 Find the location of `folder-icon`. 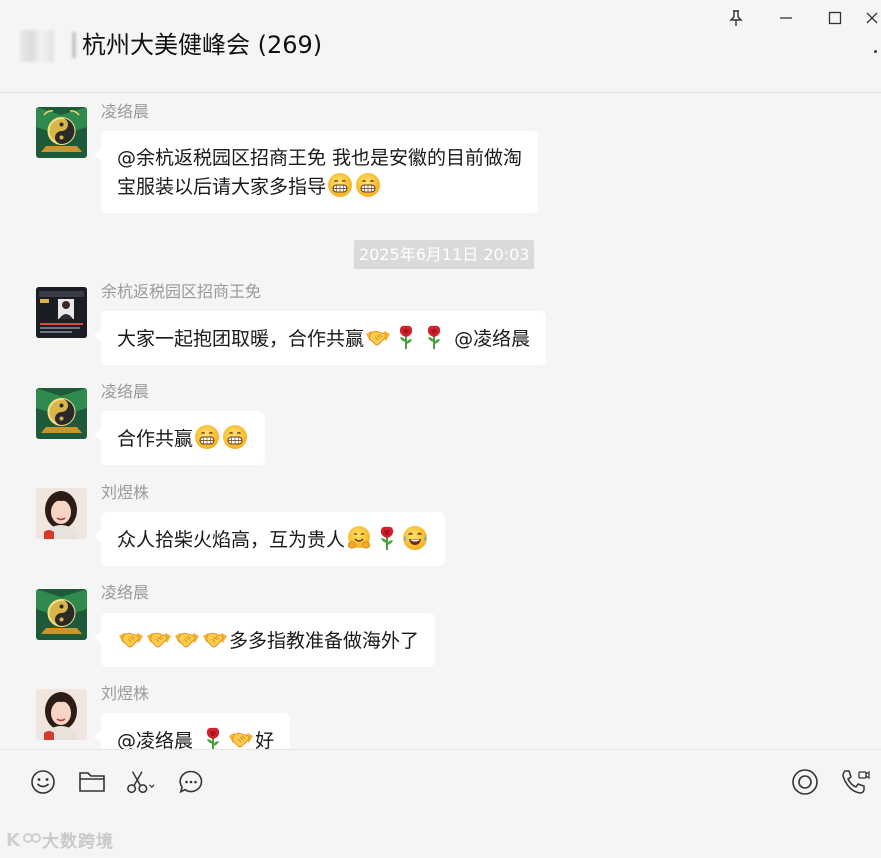

folder-icon is located at coordinates (92, 782).